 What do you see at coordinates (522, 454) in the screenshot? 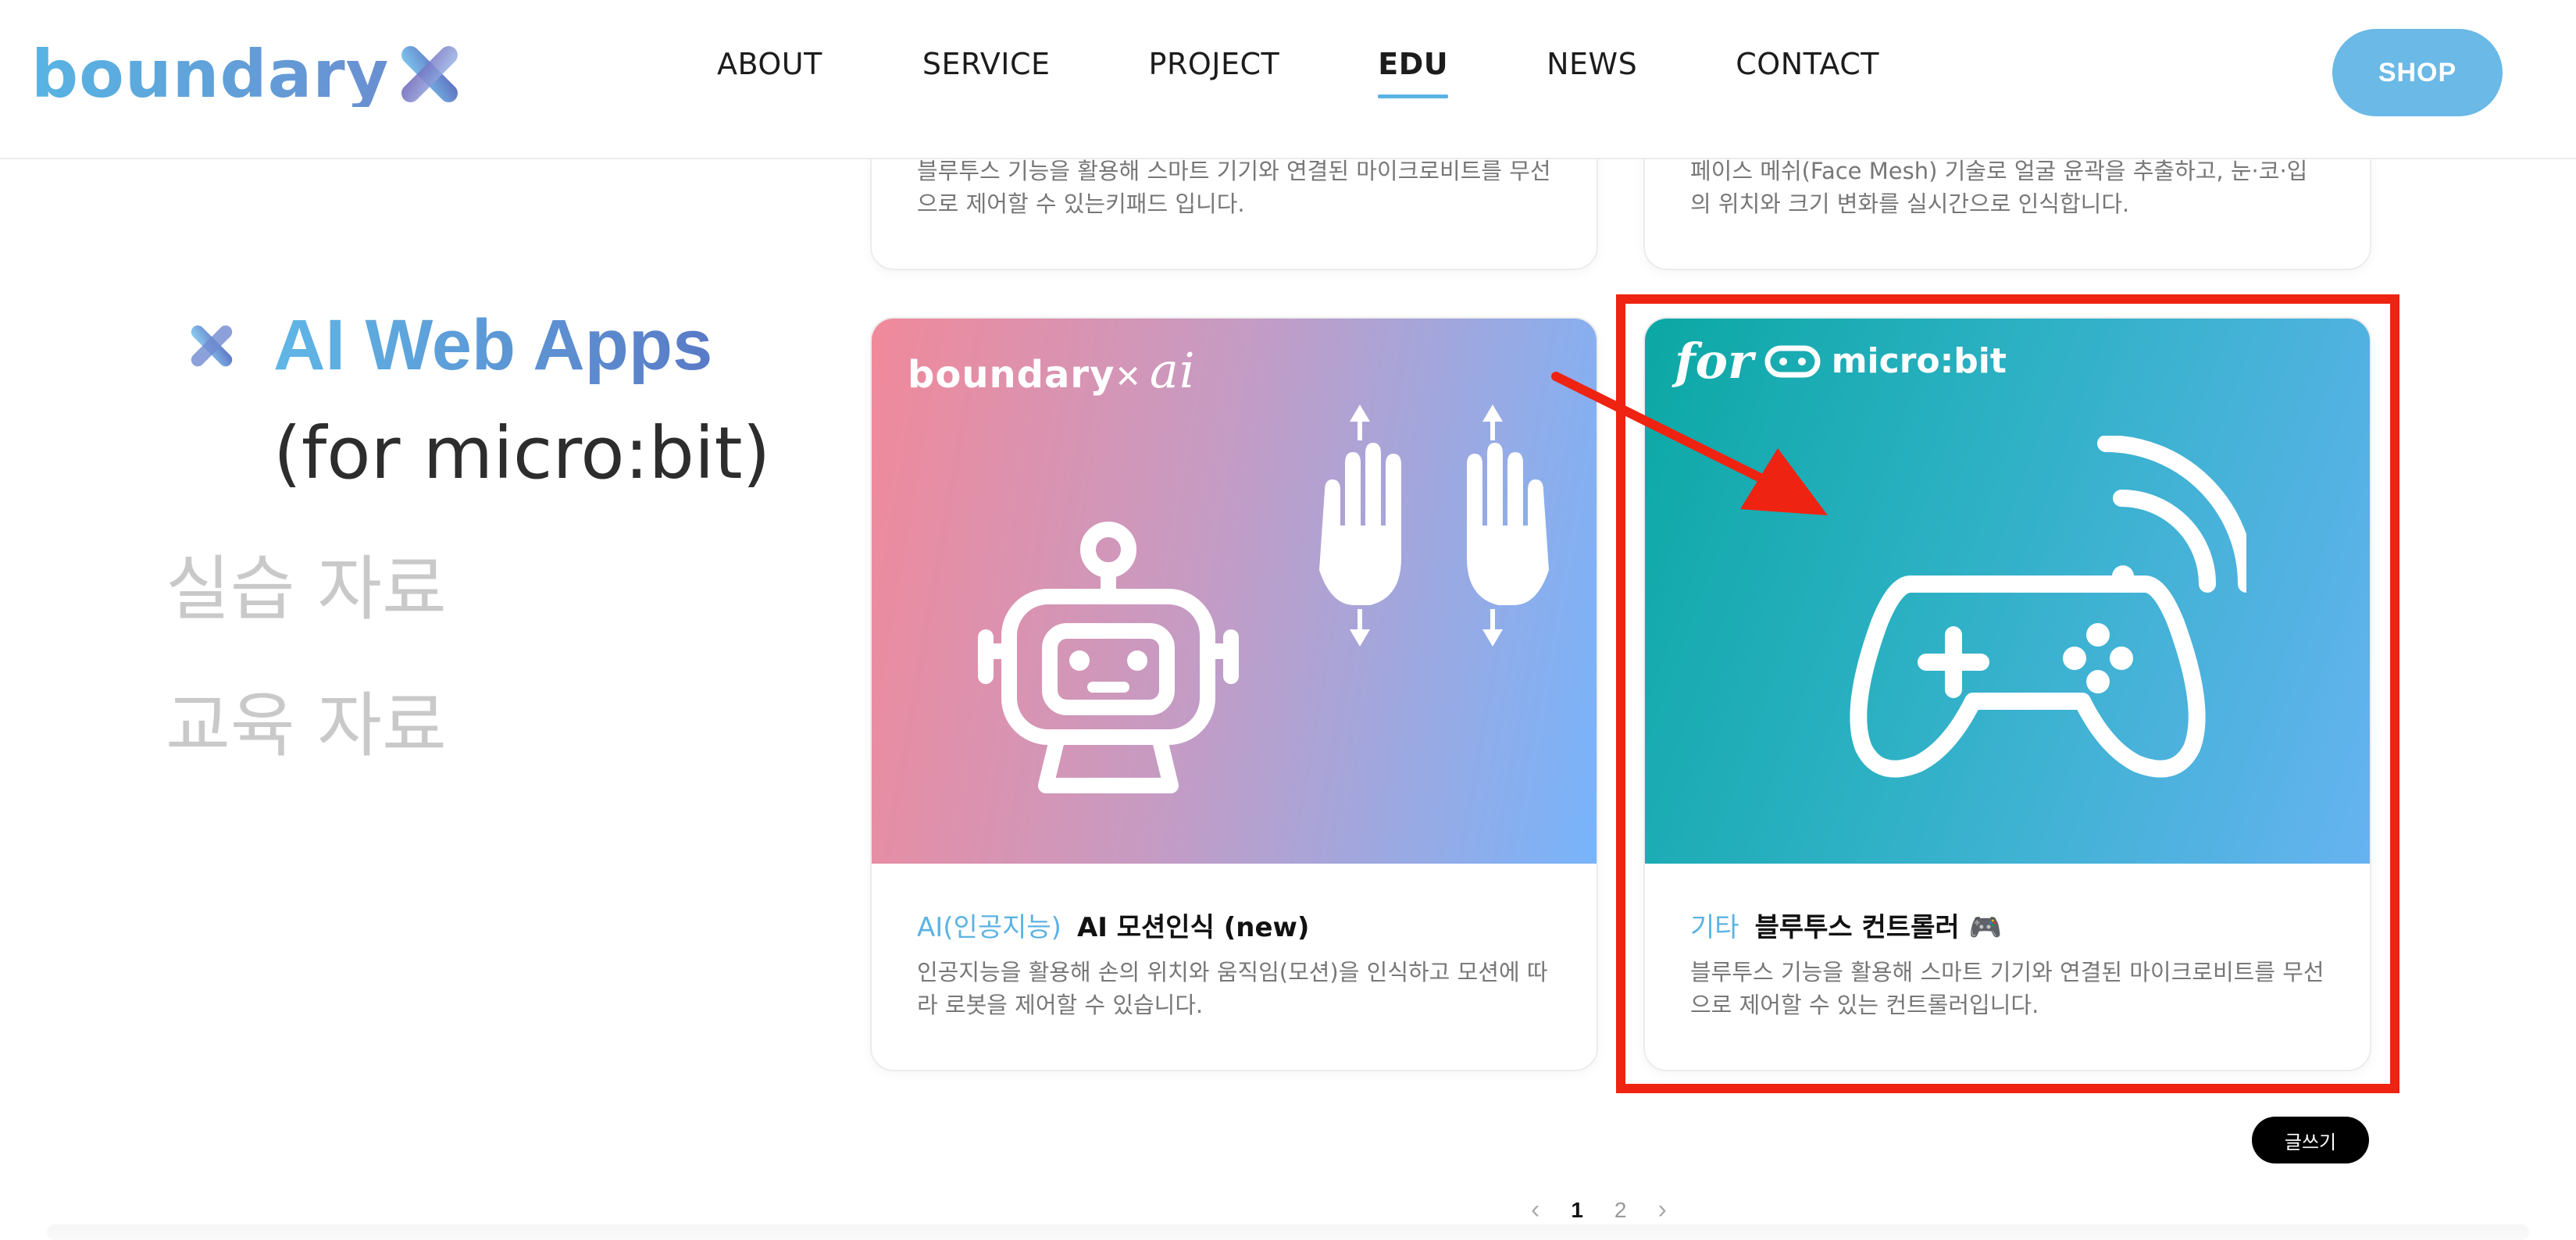
I see `sidebar-subtitle: (for micro:bit)` at bounding box center [522, 454].